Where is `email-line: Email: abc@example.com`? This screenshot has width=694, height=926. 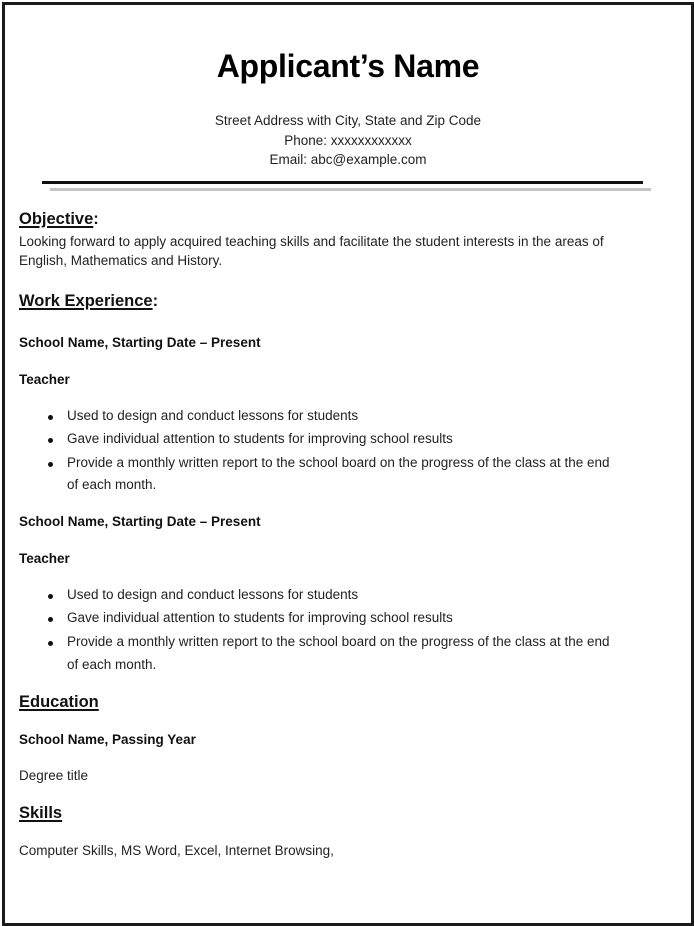 email-line: Email: abc@example.com is located at coordinates (348, 159).